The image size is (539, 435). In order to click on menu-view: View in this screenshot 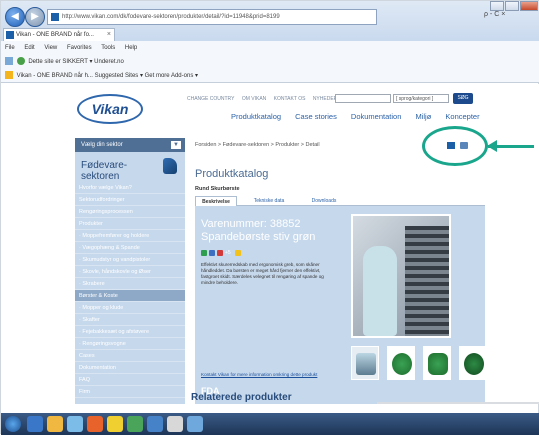, I will do `click(50, 48)`.